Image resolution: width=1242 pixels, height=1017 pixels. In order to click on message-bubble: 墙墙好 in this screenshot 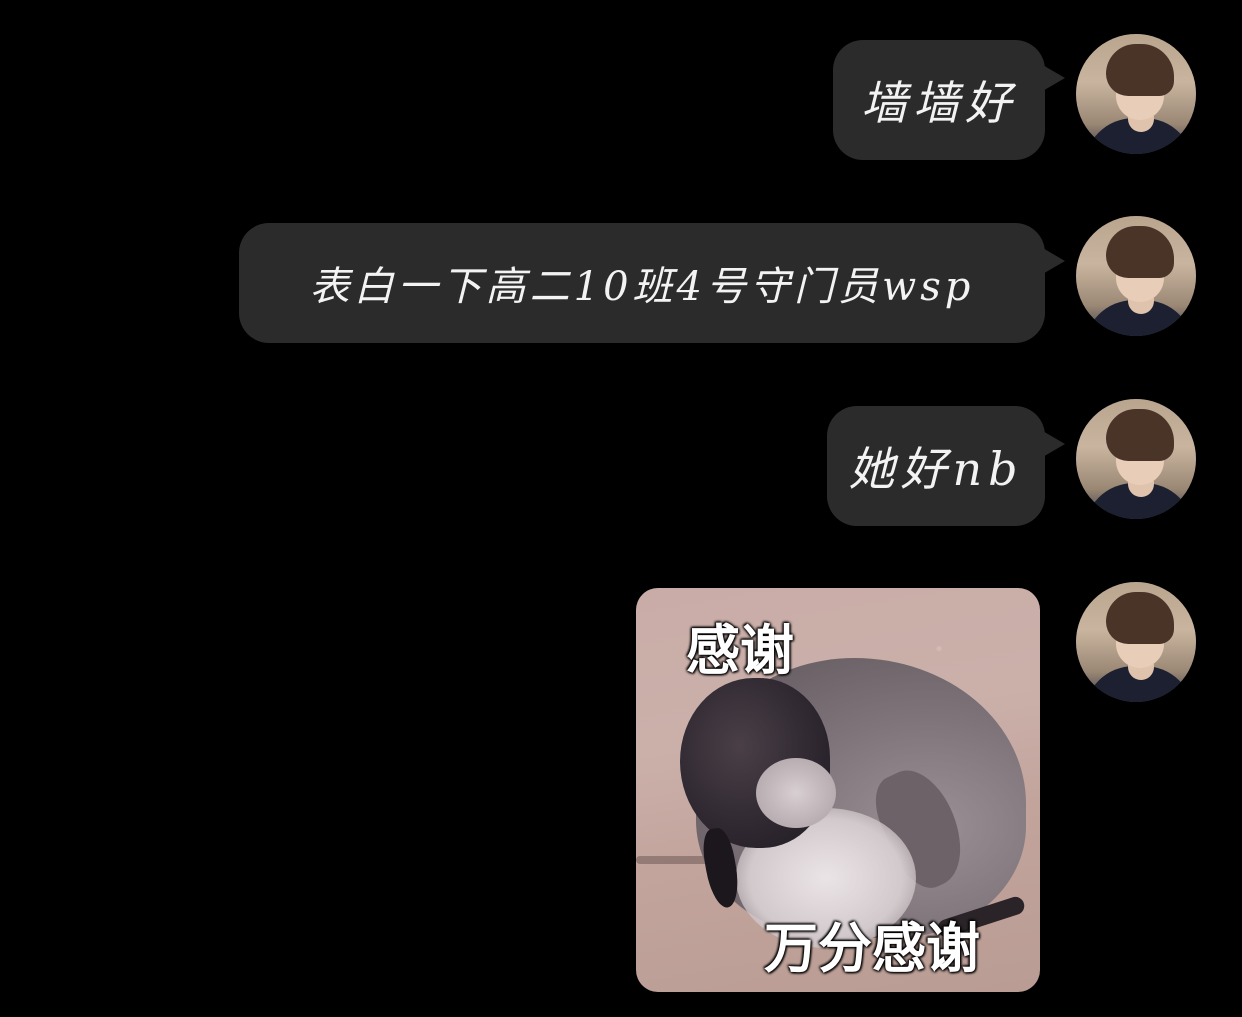, I will do `click(949, 100)`.